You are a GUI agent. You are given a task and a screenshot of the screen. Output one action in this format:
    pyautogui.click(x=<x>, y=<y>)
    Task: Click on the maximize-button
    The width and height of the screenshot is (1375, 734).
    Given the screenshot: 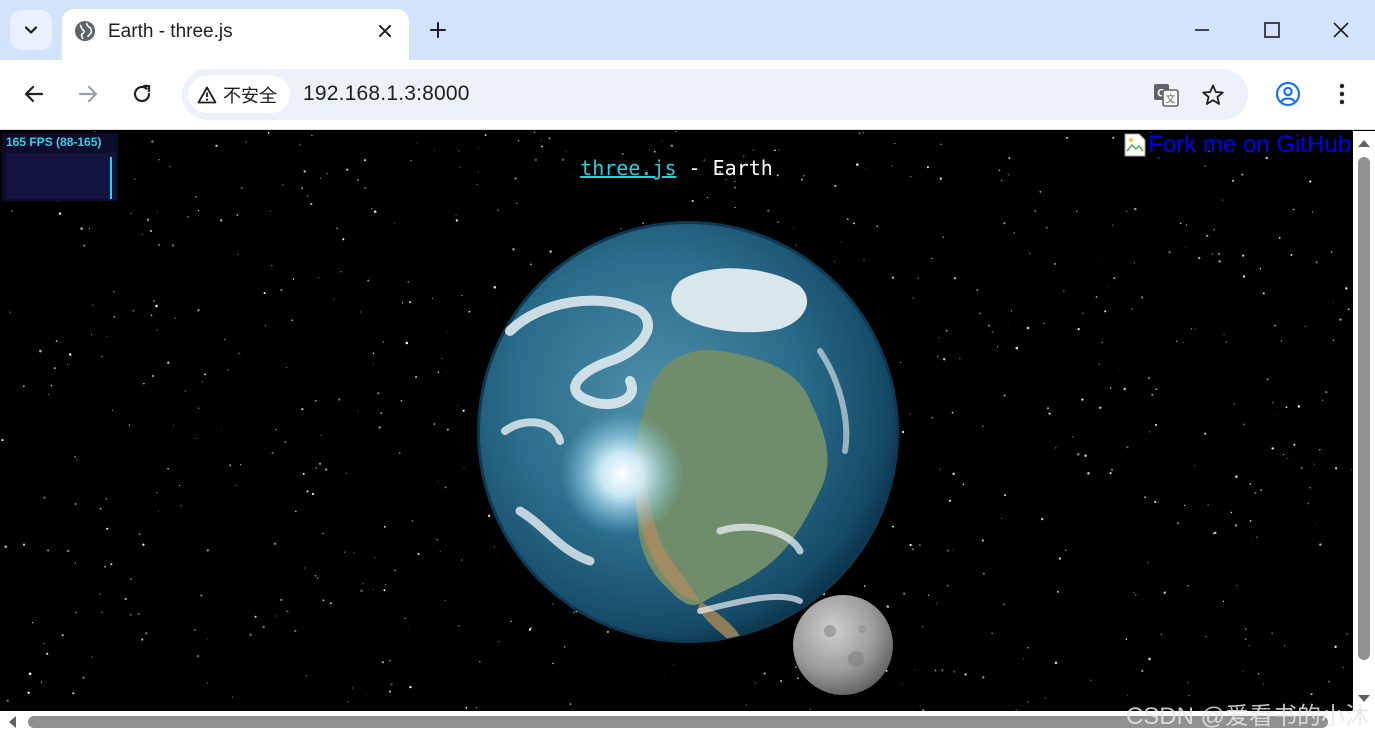 What is the action you would take?
    pyautogui.click(x=1272, y=30)
    